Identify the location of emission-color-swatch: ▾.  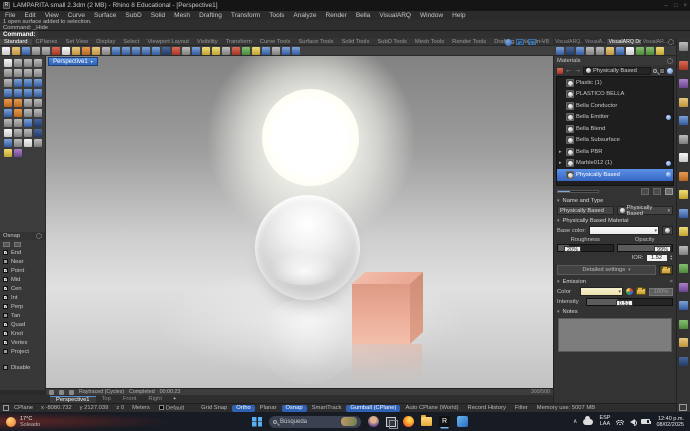
(601, 291).